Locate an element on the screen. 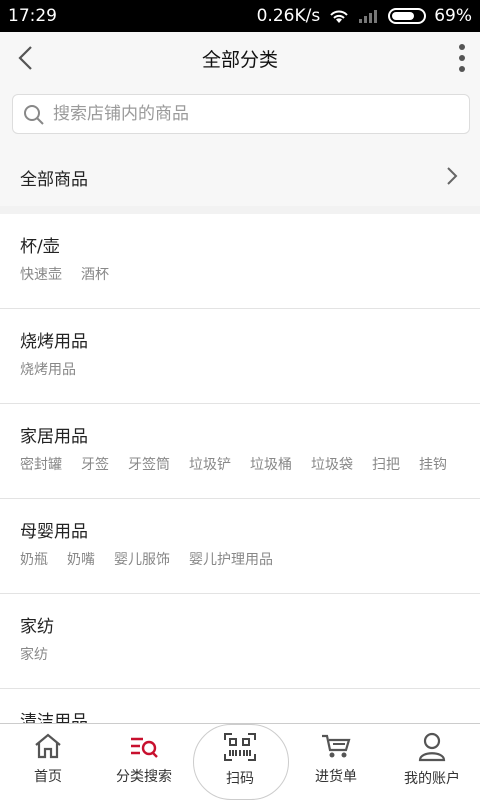 This screenshot has height=800, width=480. category-item: 家居用品 密封罐 牙签 牙签筒 垃圾铲 垃圾桶 垃圾袋 扫把 挂钩 is located at coordinates (240, 451).